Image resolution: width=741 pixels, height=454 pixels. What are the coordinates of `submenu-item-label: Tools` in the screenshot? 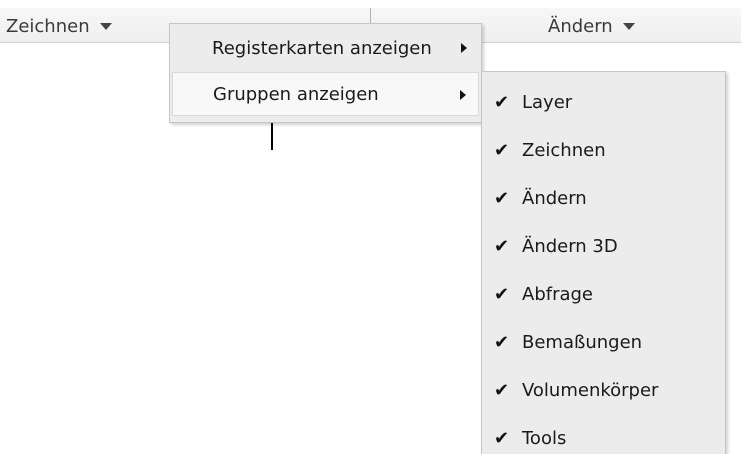 It's located at (544, 438).